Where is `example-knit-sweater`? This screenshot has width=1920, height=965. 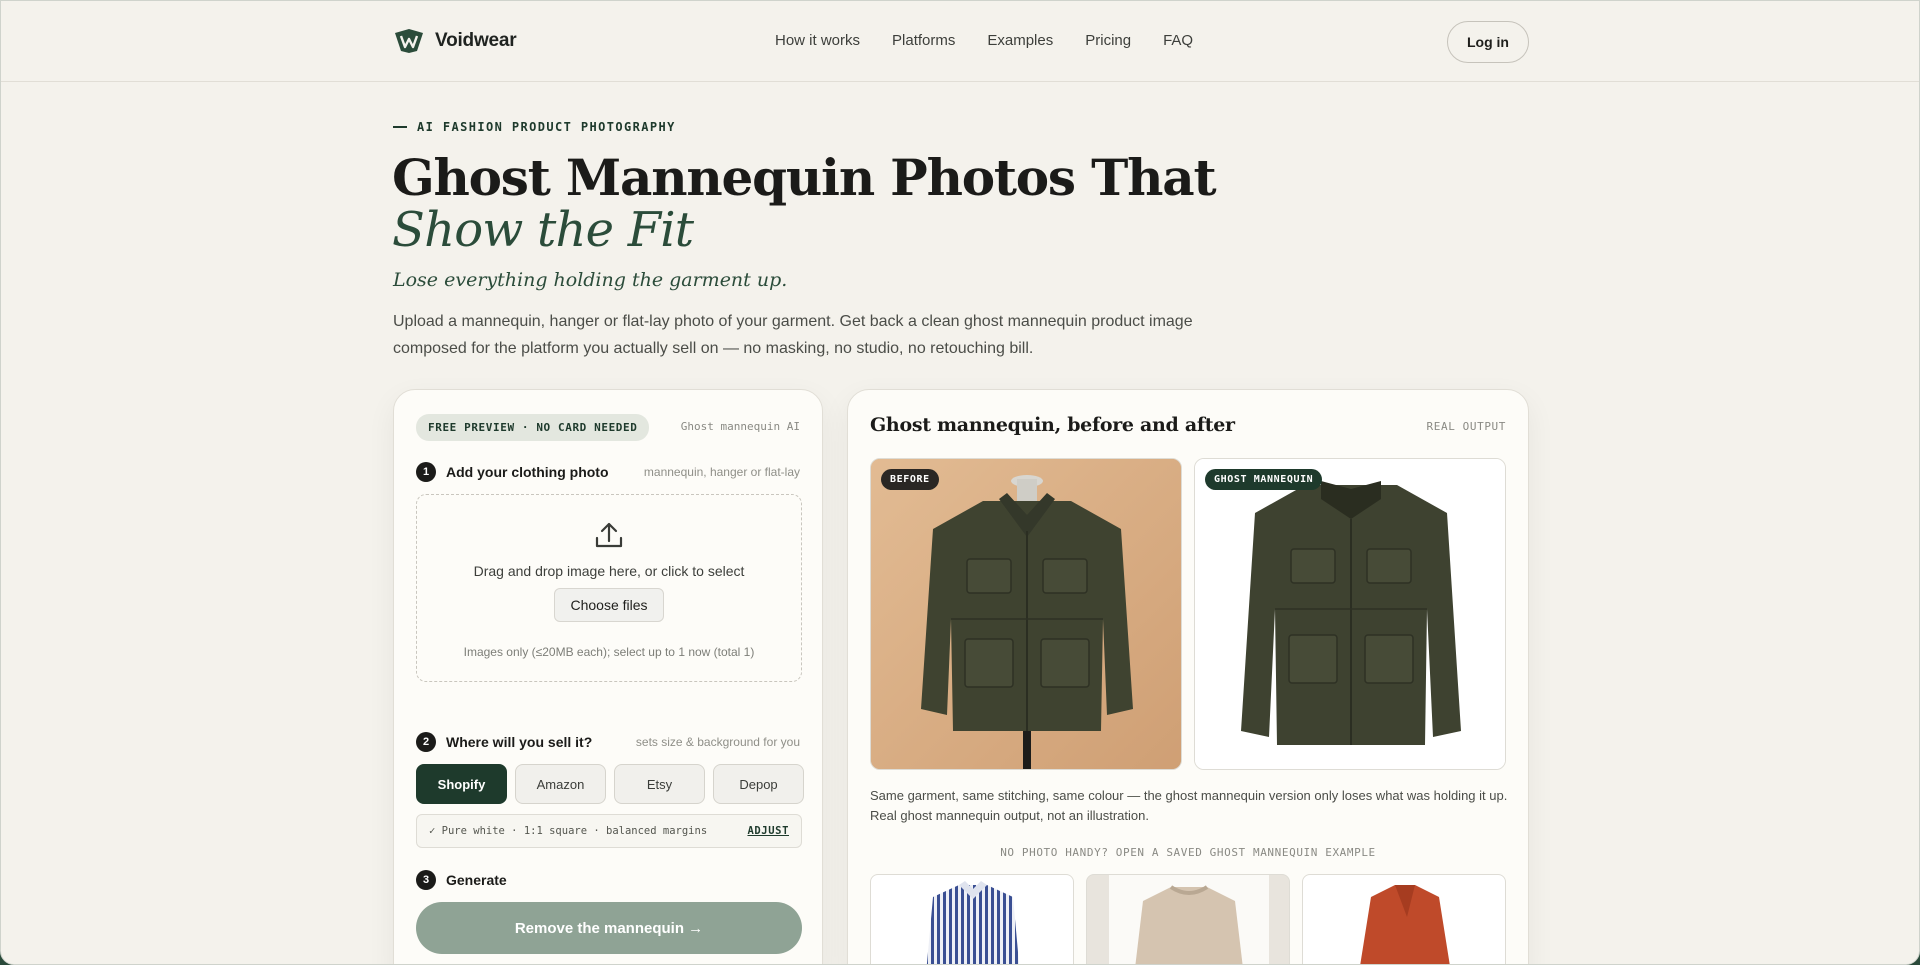
example-knit-sweater is located at coordinates (1188, 919).